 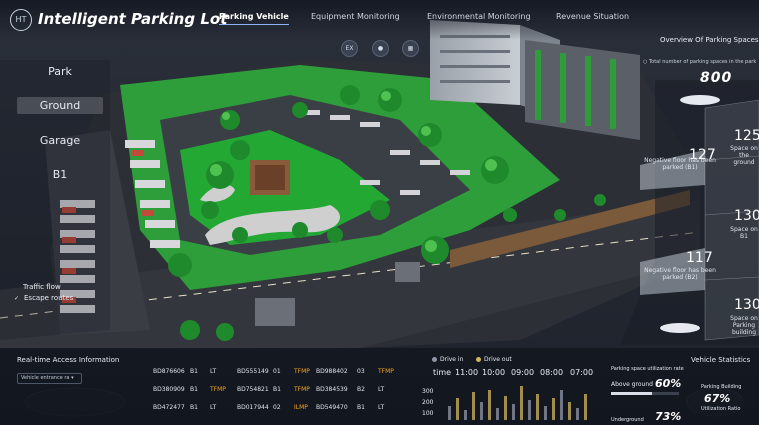 What do you see at coordinates (277, 371) in the screenshot?
I see `access-location: 01` at bounding box center [277, 371].